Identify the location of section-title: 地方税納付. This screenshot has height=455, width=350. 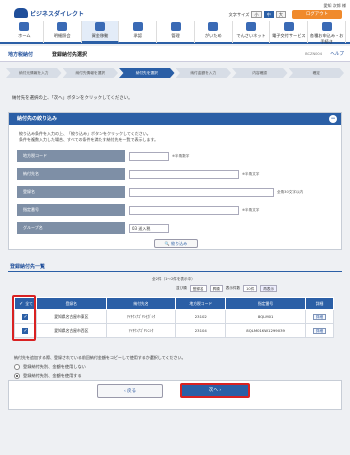
(21, 55).